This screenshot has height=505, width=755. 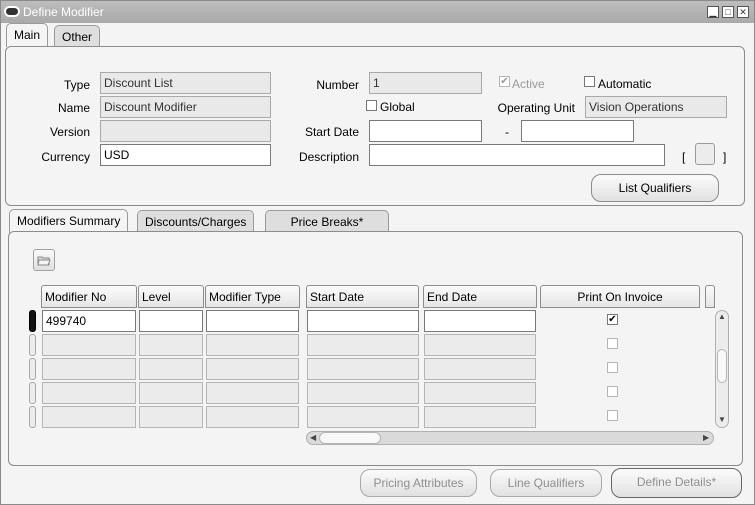 What do you see at coordinates (185, 131) in the screenshot?
I see `version-field` at bounding box center [185, 131].